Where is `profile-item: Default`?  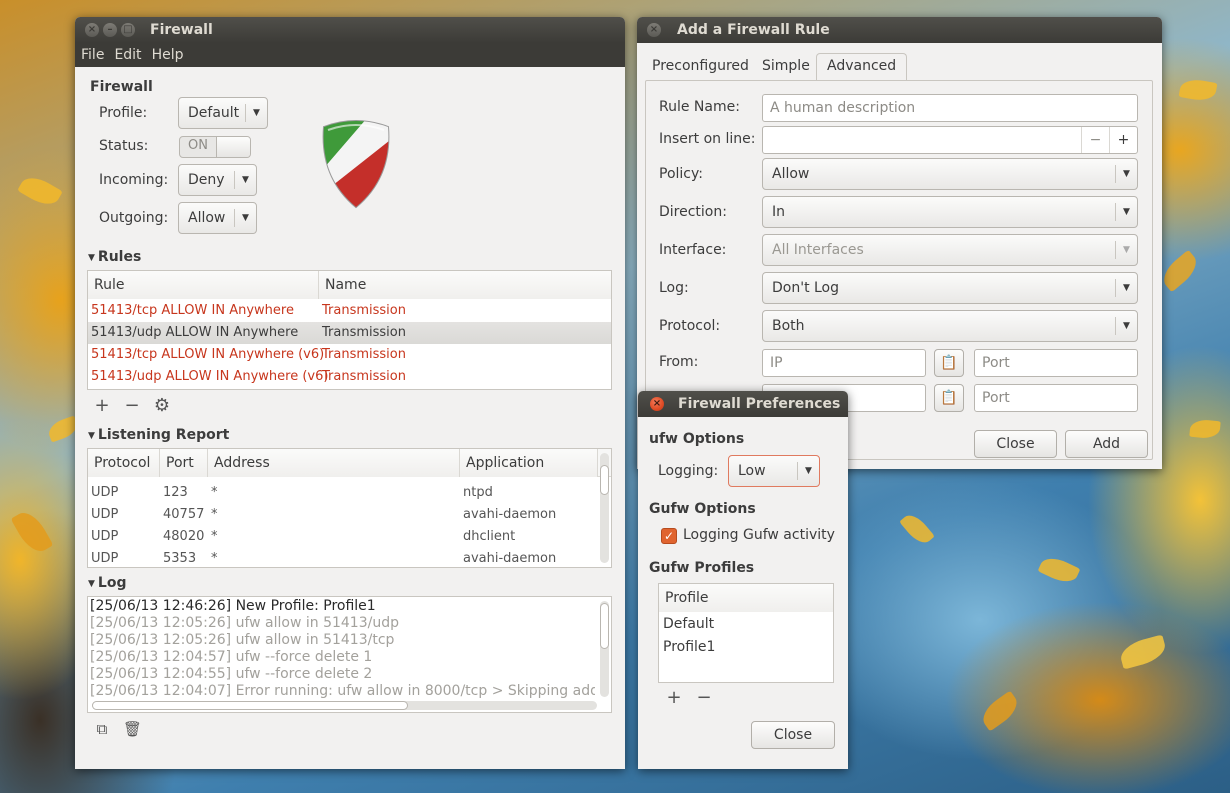 profile-item: Default is located at coordinates (688, 624).